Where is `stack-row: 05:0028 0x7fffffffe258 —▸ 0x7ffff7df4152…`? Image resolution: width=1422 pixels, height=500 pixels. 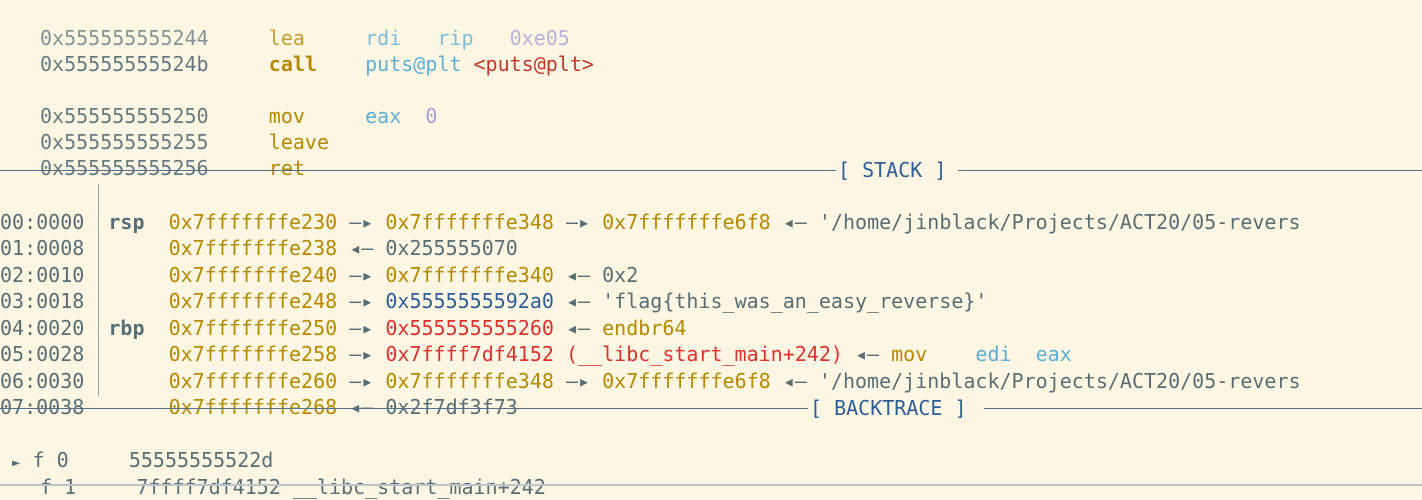 stack-row: 05:0028 0x7fffffffe258 —▸ 0x7ffff7df4152… is located at coordinates (536, 340).